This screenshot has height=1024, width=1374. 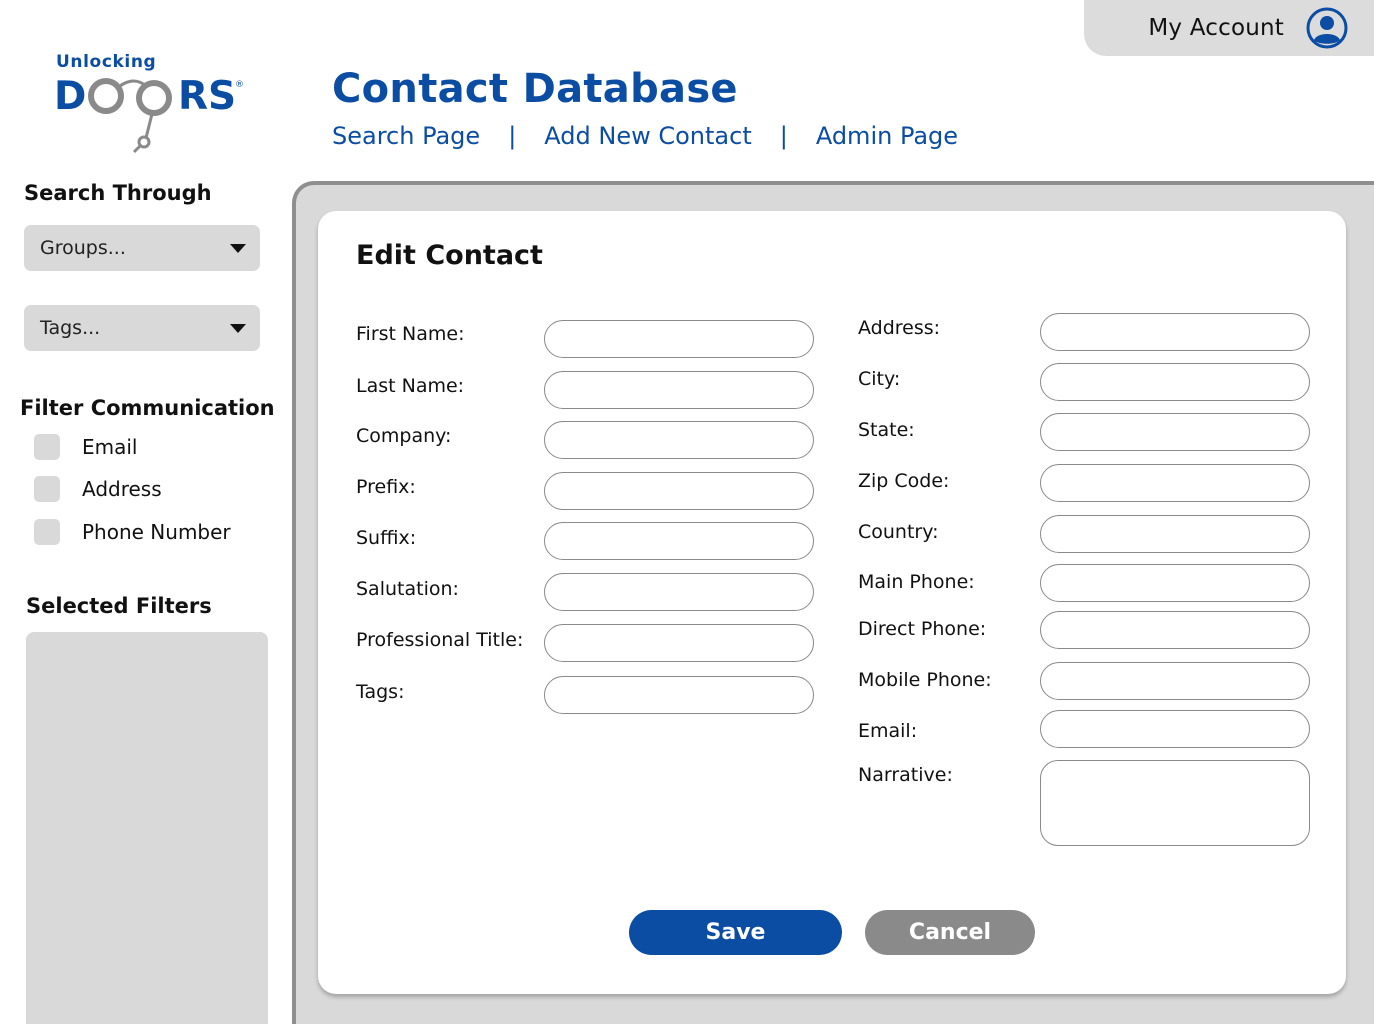 I want to click on country-label: Country:, so click(x=898, y=532).